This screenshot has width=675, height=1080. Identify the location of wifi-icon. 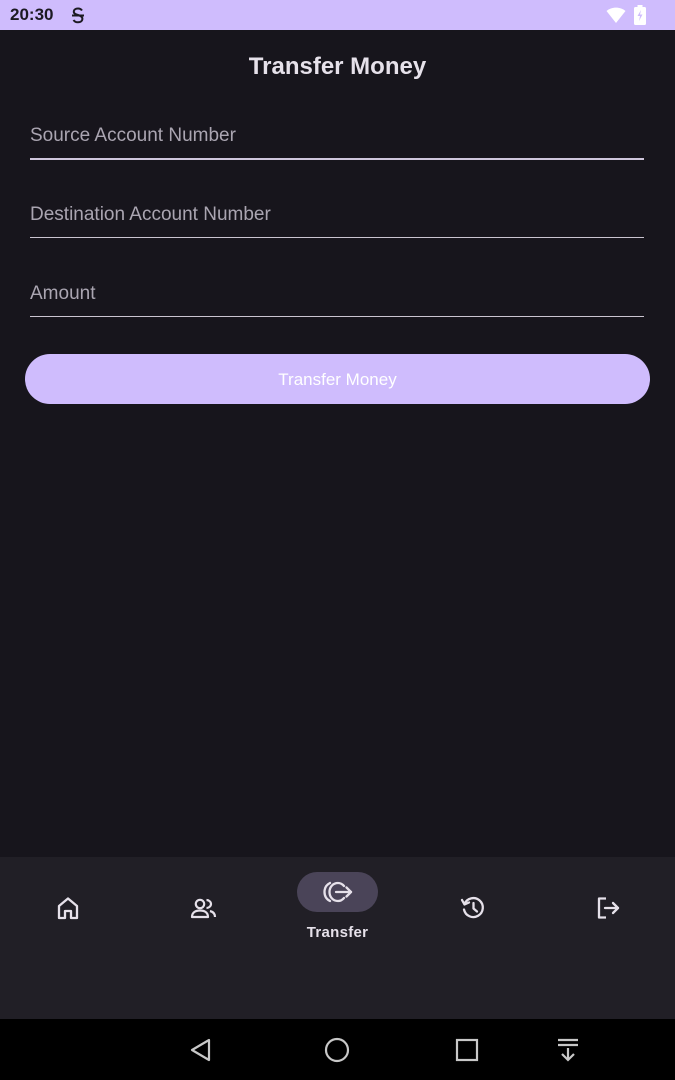
(616, 15).